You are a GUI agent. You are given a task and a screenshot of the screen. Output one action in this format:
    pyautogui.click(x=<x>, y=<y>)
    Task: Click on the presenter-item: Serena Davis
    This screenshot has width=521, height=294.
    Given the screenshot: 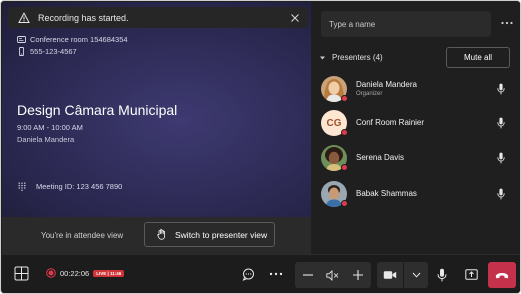 What is the action you would take?
    pyautogui.click(x=418, y=159)
    